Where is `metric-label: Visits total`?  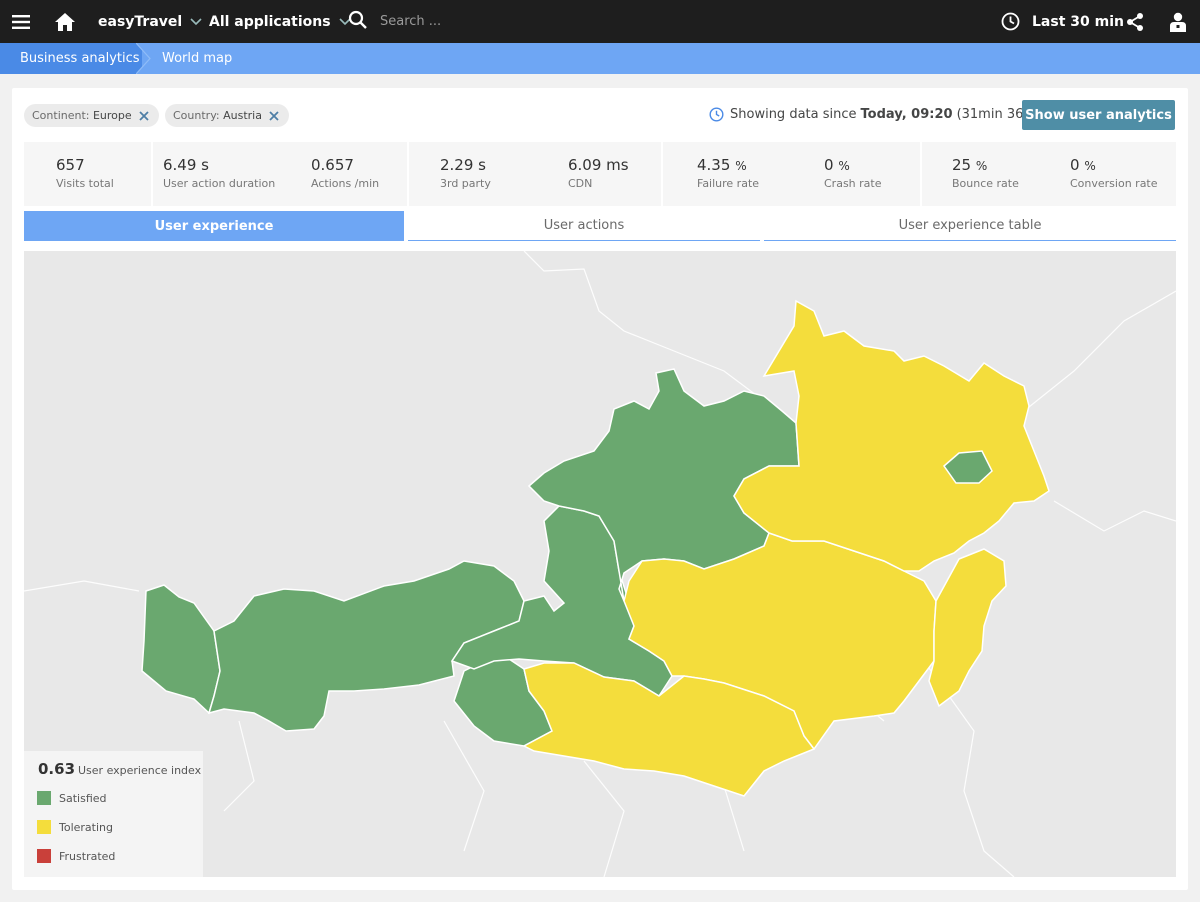 metric-label: Visits total is located at coordinates (85, 183).